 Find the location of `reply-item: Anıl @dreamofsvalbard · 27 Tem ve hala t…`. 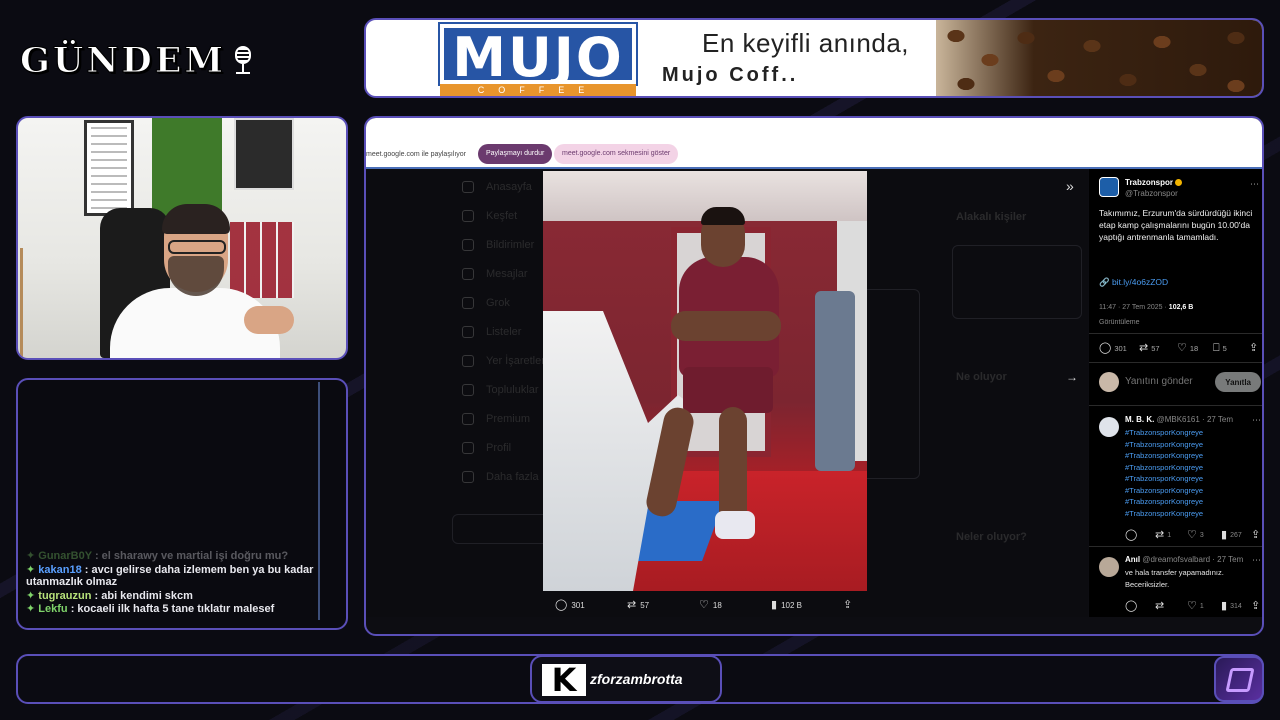

reply-item: Anıl @dreamofsvalbard · 27 Tem ve hala t… is located at coordinates (1180, 585).